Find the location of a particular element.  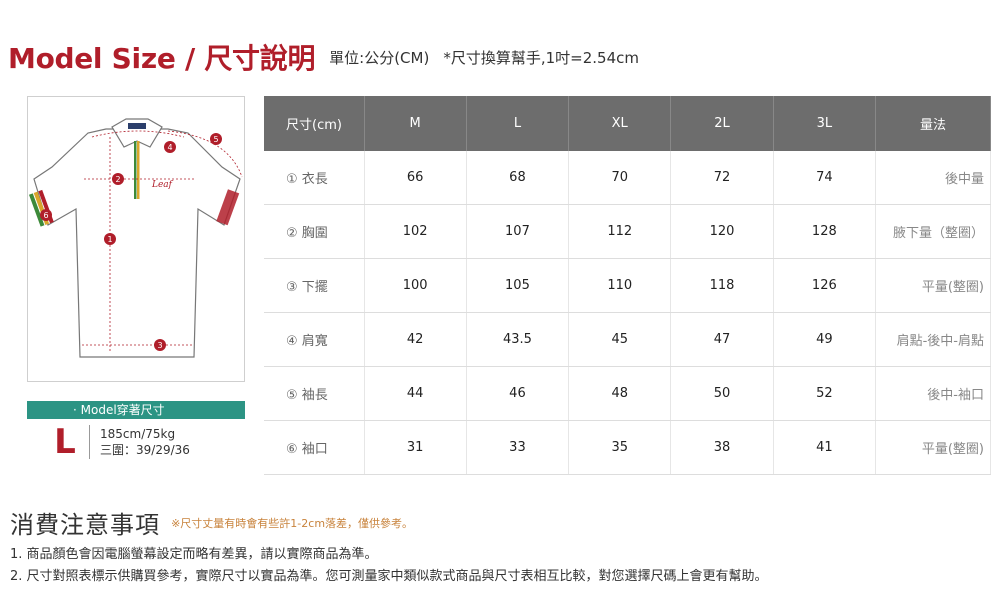

size-value-cell: 74 is located at coordinates (825, 178).